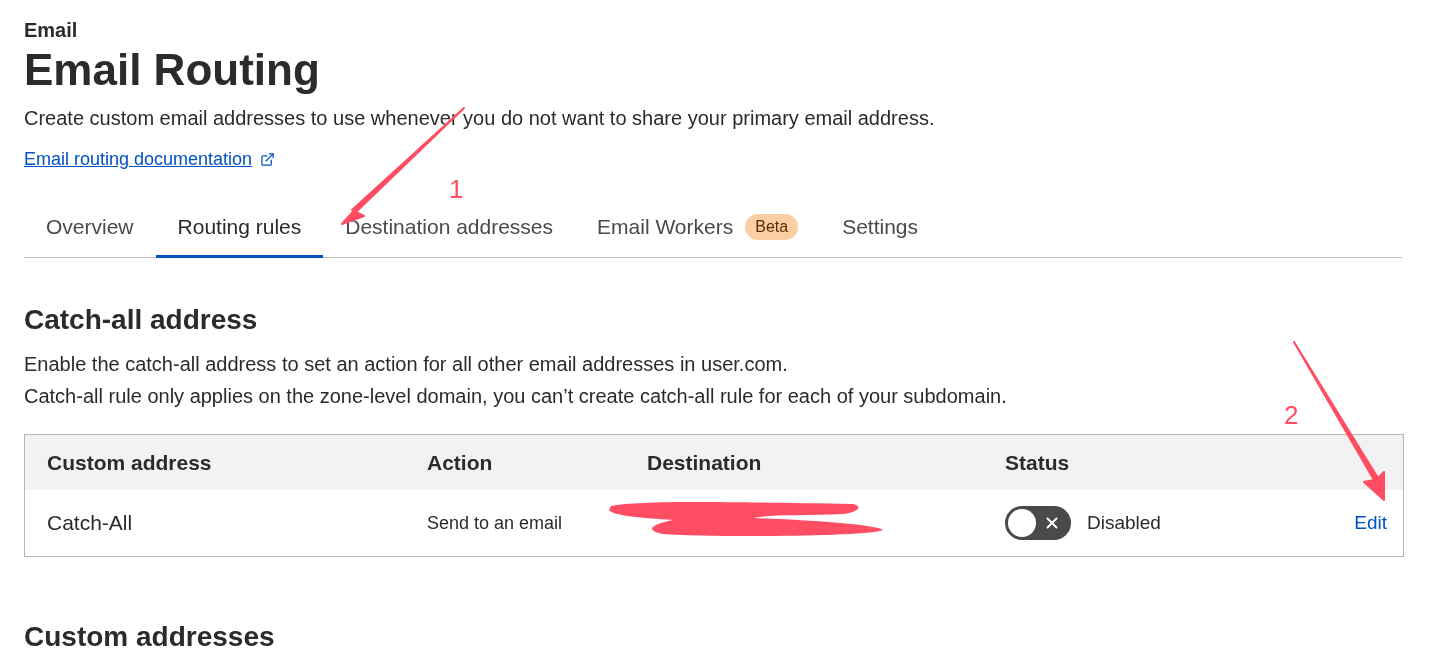  What do you see at coordinates (90, 523) in the screenshot?
I see `table-cell-text: Catch-All` at bounding box center [90, 523].